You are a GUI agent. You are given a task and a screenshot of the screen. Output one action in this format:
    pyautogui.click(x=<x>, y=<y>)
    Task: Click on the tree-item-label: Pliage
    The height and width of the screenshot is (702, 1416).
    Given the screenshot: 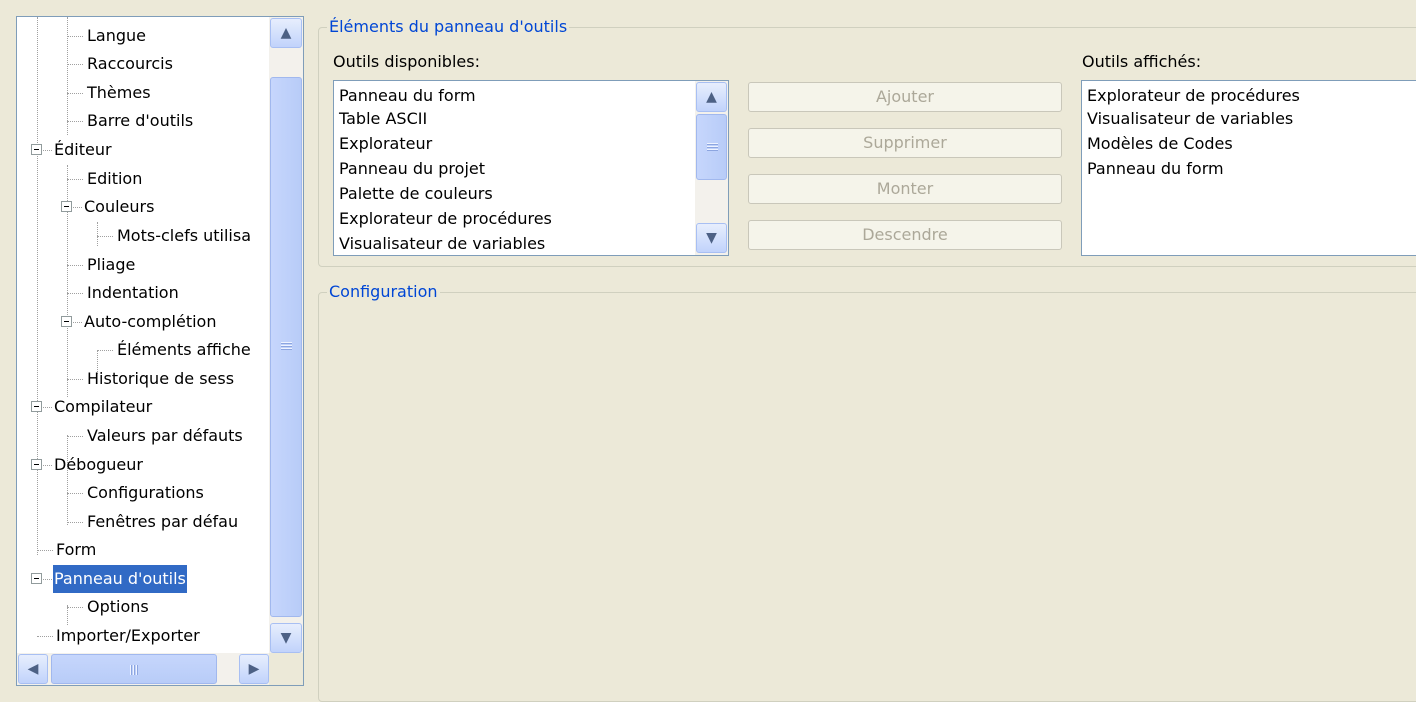 What is the action you would take?
    pyautogui.click(x=111, y=264)
    